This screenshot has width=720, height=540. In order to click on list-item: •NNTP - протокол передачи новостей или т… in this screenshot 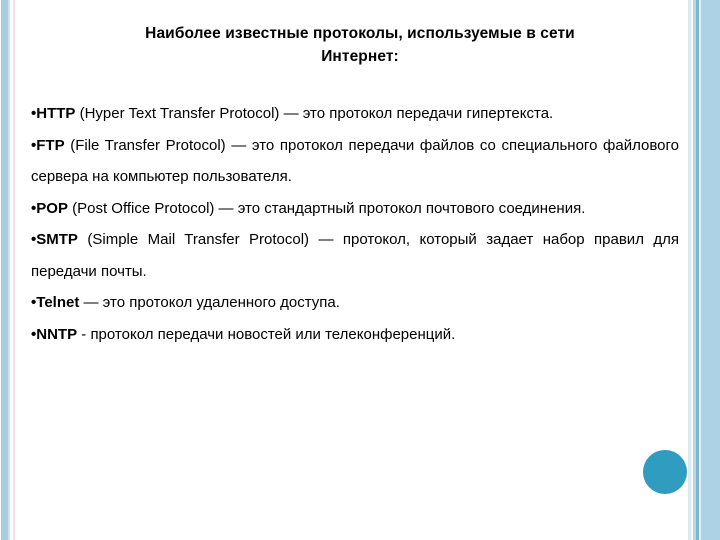, I will do `click(355, 335)`.